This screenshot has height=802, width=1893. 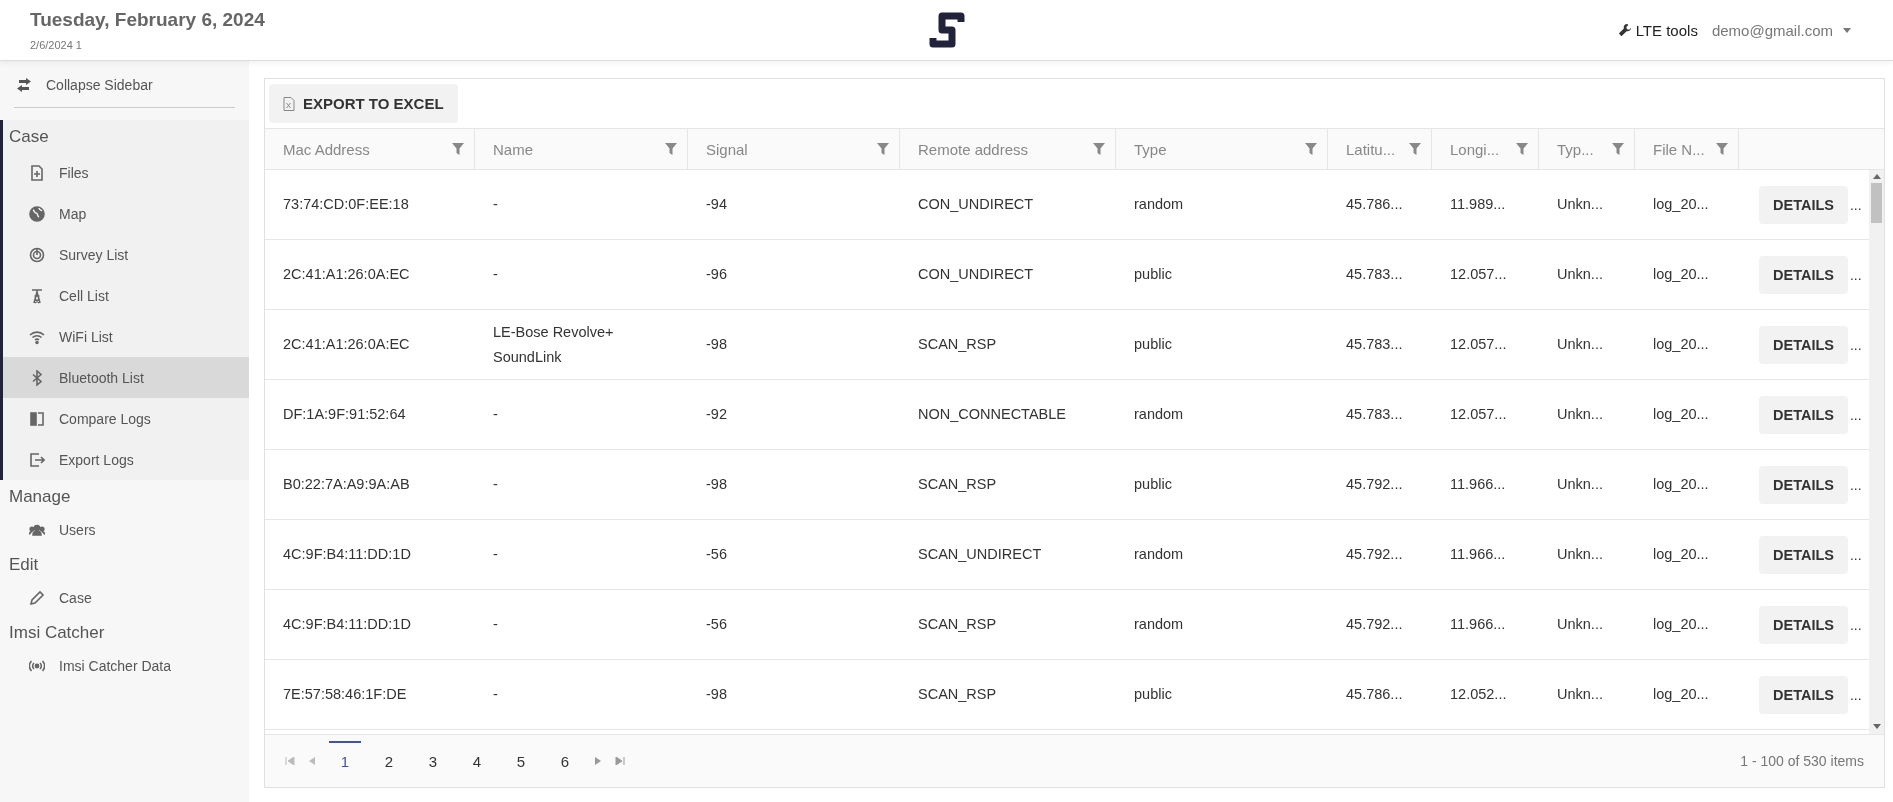 What do you see at coordinates (1657, 30) in the screenshot?
I see `tools-link: LTE tools` at bounding box center [1657, 30].